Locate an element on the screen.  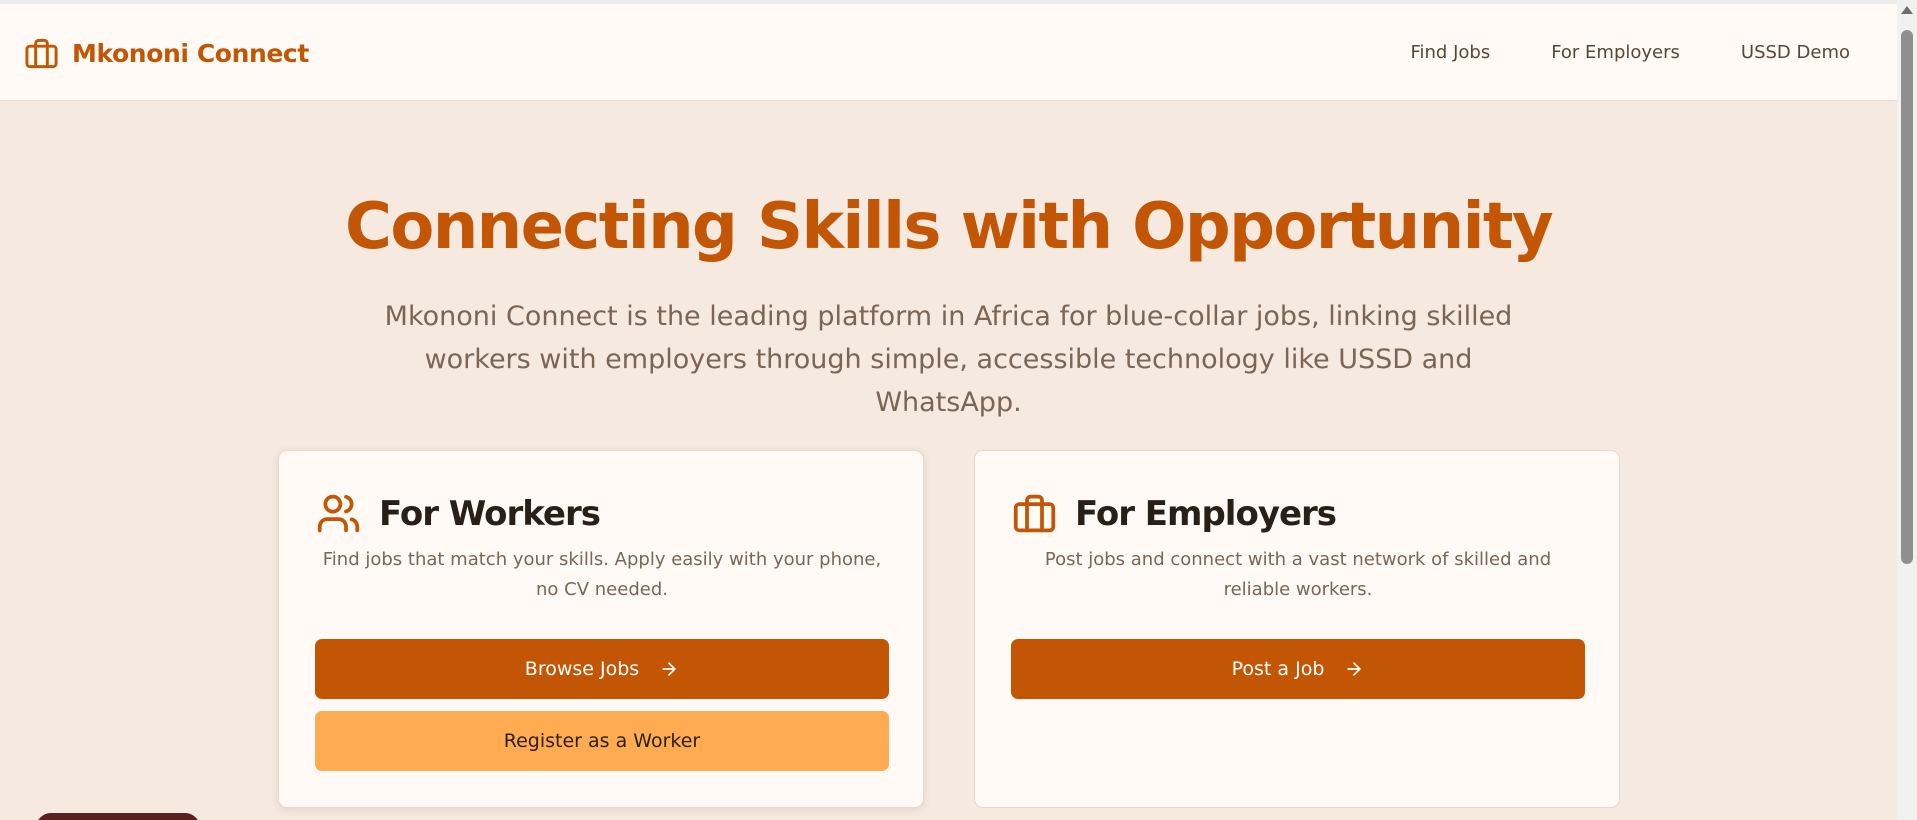
workers-card-title: For Workers is located at coordinates (490, 513).